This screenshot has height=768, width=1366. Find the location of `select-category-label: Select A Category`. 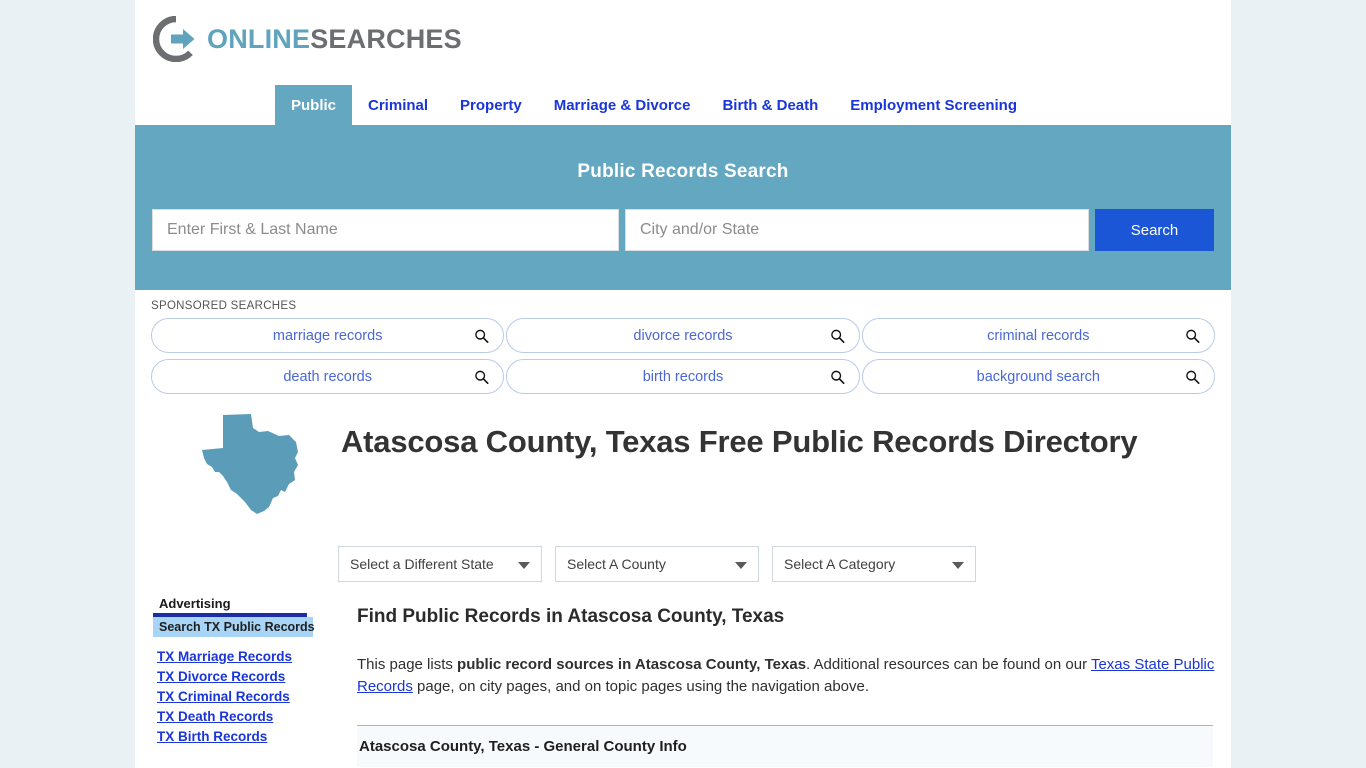

select-category-label: Select A Category is located at coordinates (840, 564).